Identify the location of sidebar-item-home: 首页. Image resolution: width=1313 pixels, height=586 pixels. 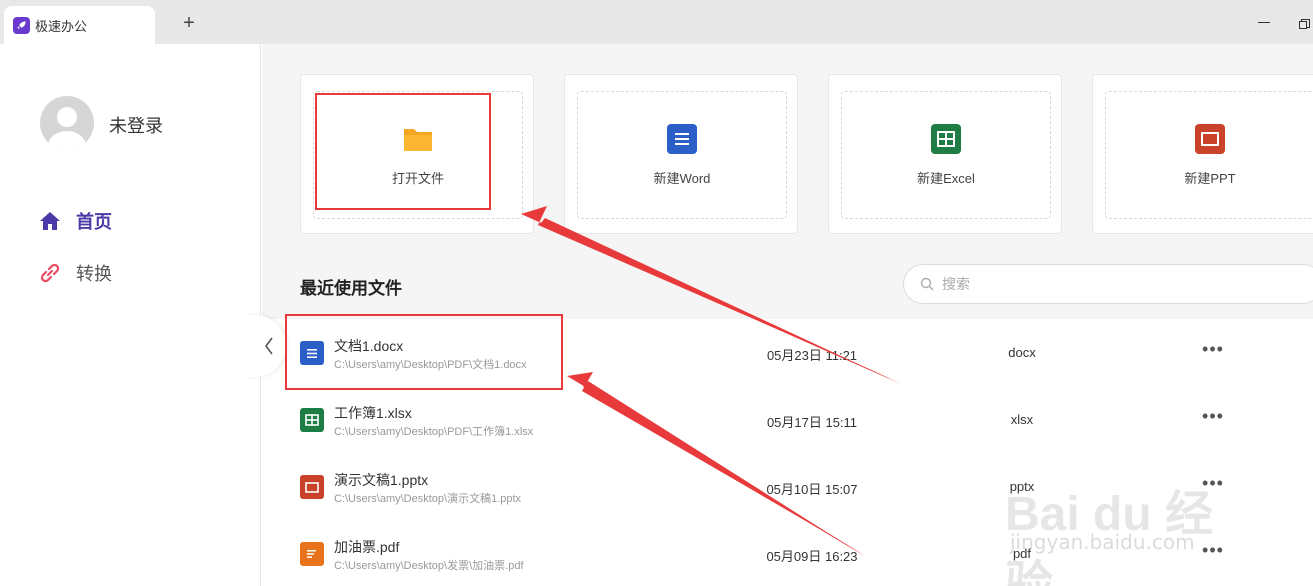
(75, 221).